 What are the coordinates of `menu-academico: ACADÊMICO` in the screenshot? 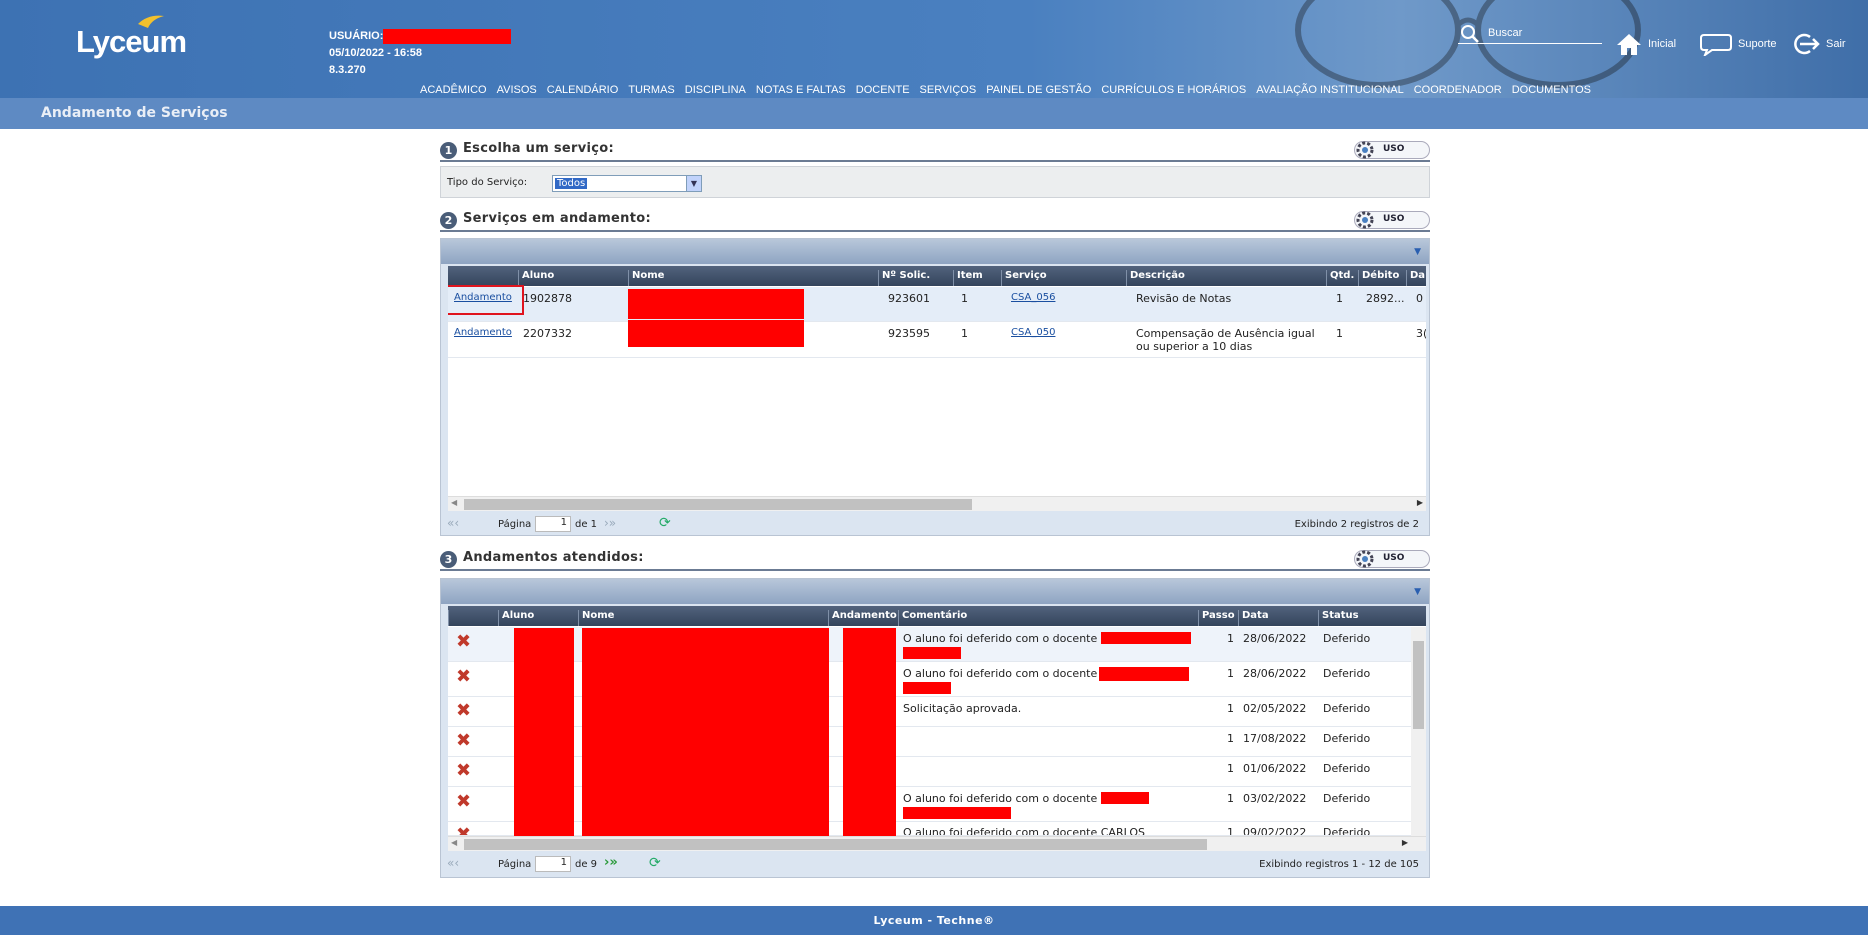 It's located at (453, 90).